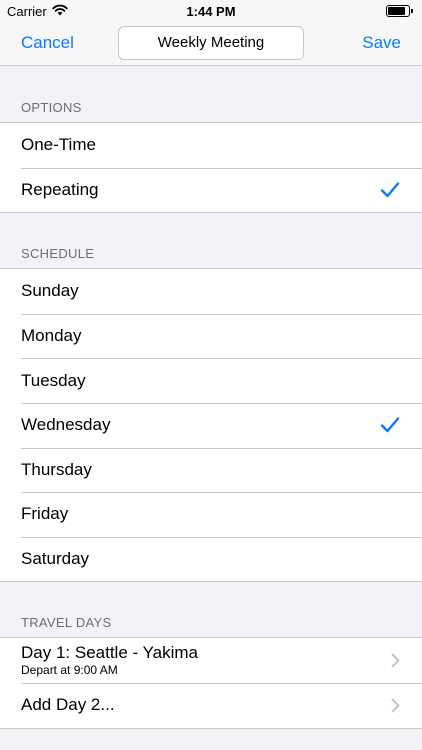 Image resolution: width=422 pixels, height=750 pixels. What do you see at coordinates (211, 336) in the screenshot?
I see `schedule-day-monday: Monday` at bounding box center [211, 336].